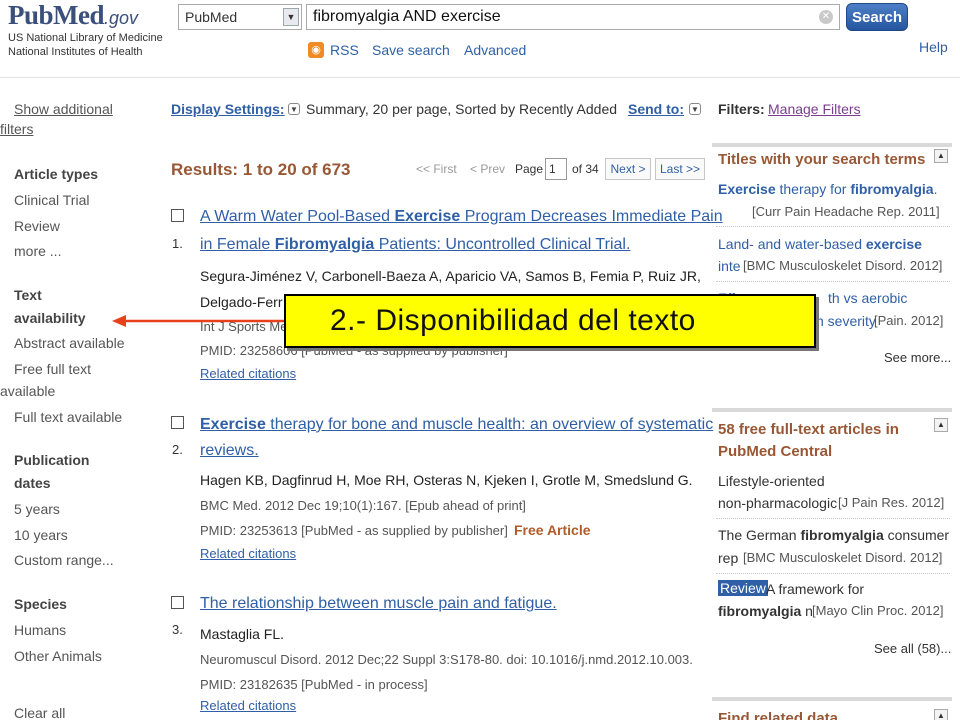 The image size is (960, 720). What do you see at coordinates (177, 449) in the screenshot?
I see `result-number: 2.` at bounding box center [177, 449].